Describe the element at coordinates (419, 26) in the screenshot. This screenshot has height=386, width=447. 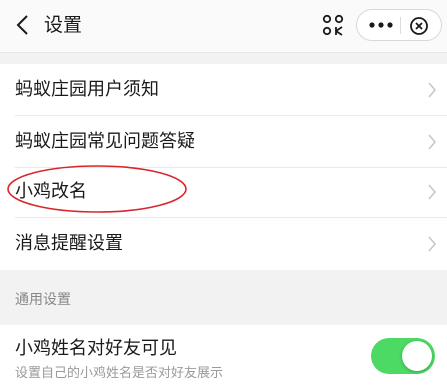
I see `close-icon` at that location.